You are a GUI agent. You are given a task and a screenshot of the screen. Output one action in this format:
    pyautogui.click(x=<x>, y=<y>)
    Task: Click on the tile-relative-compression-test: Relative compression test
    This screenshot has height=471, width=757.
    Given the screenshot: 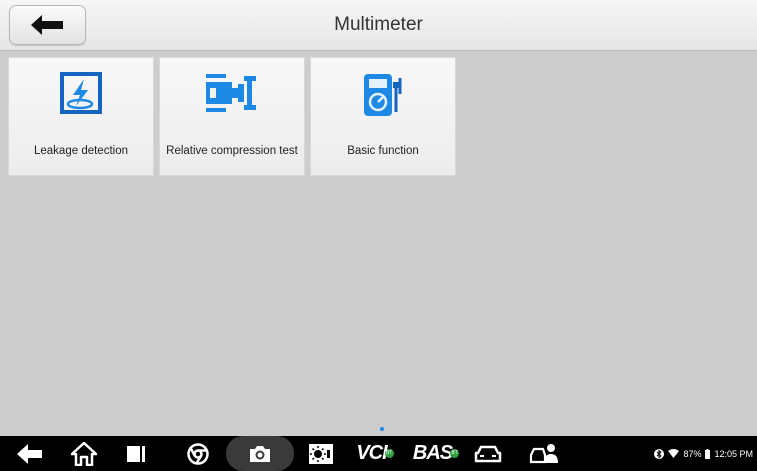 What is the action you would take?
    pyautogui.click(x=232, y=116)
    